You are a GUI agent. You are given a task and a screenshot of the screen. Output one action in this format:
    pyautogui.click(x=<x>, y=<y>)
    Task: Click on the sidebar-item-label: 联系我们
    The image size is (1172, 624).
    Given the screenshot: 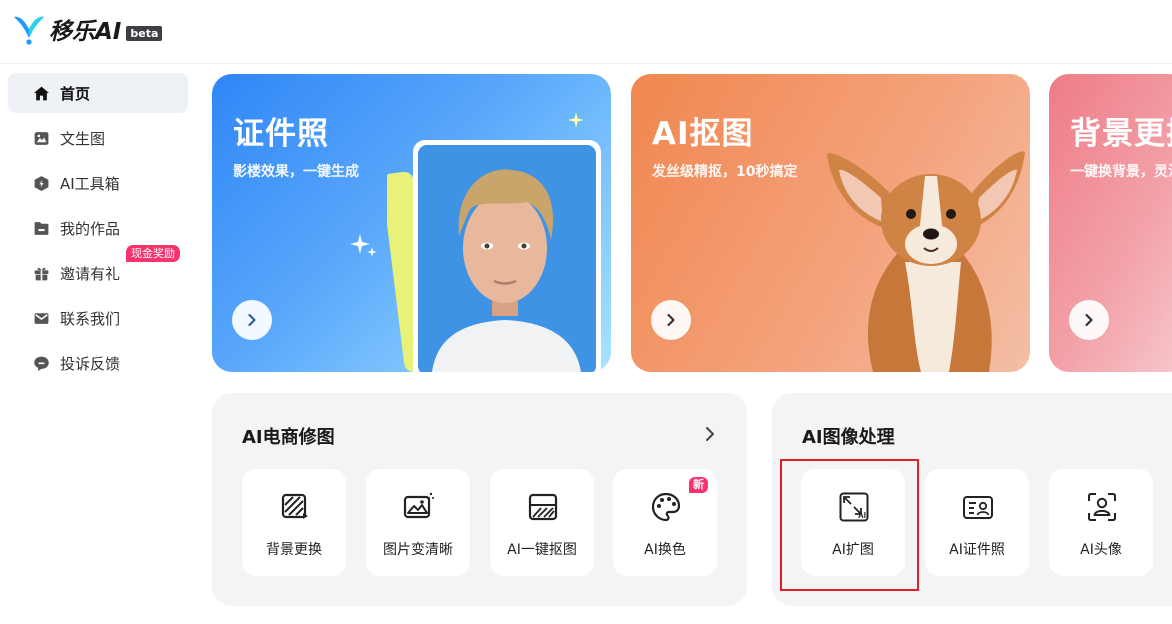 What is the action you would take?
    pyautogui.click(x=90, y=318)
    